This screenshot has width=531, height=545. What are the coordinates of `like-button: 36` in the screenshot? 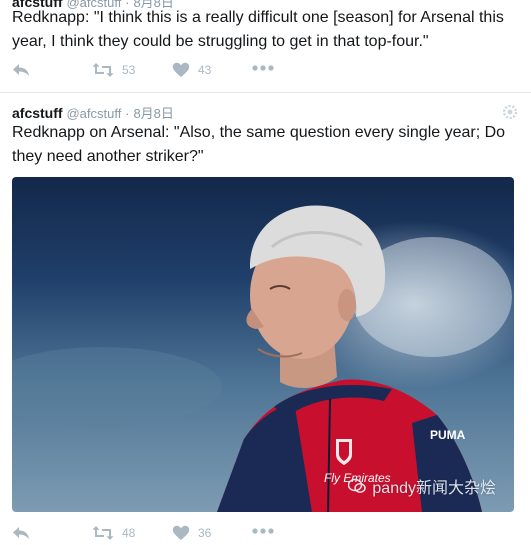 It's located at (191, 533).